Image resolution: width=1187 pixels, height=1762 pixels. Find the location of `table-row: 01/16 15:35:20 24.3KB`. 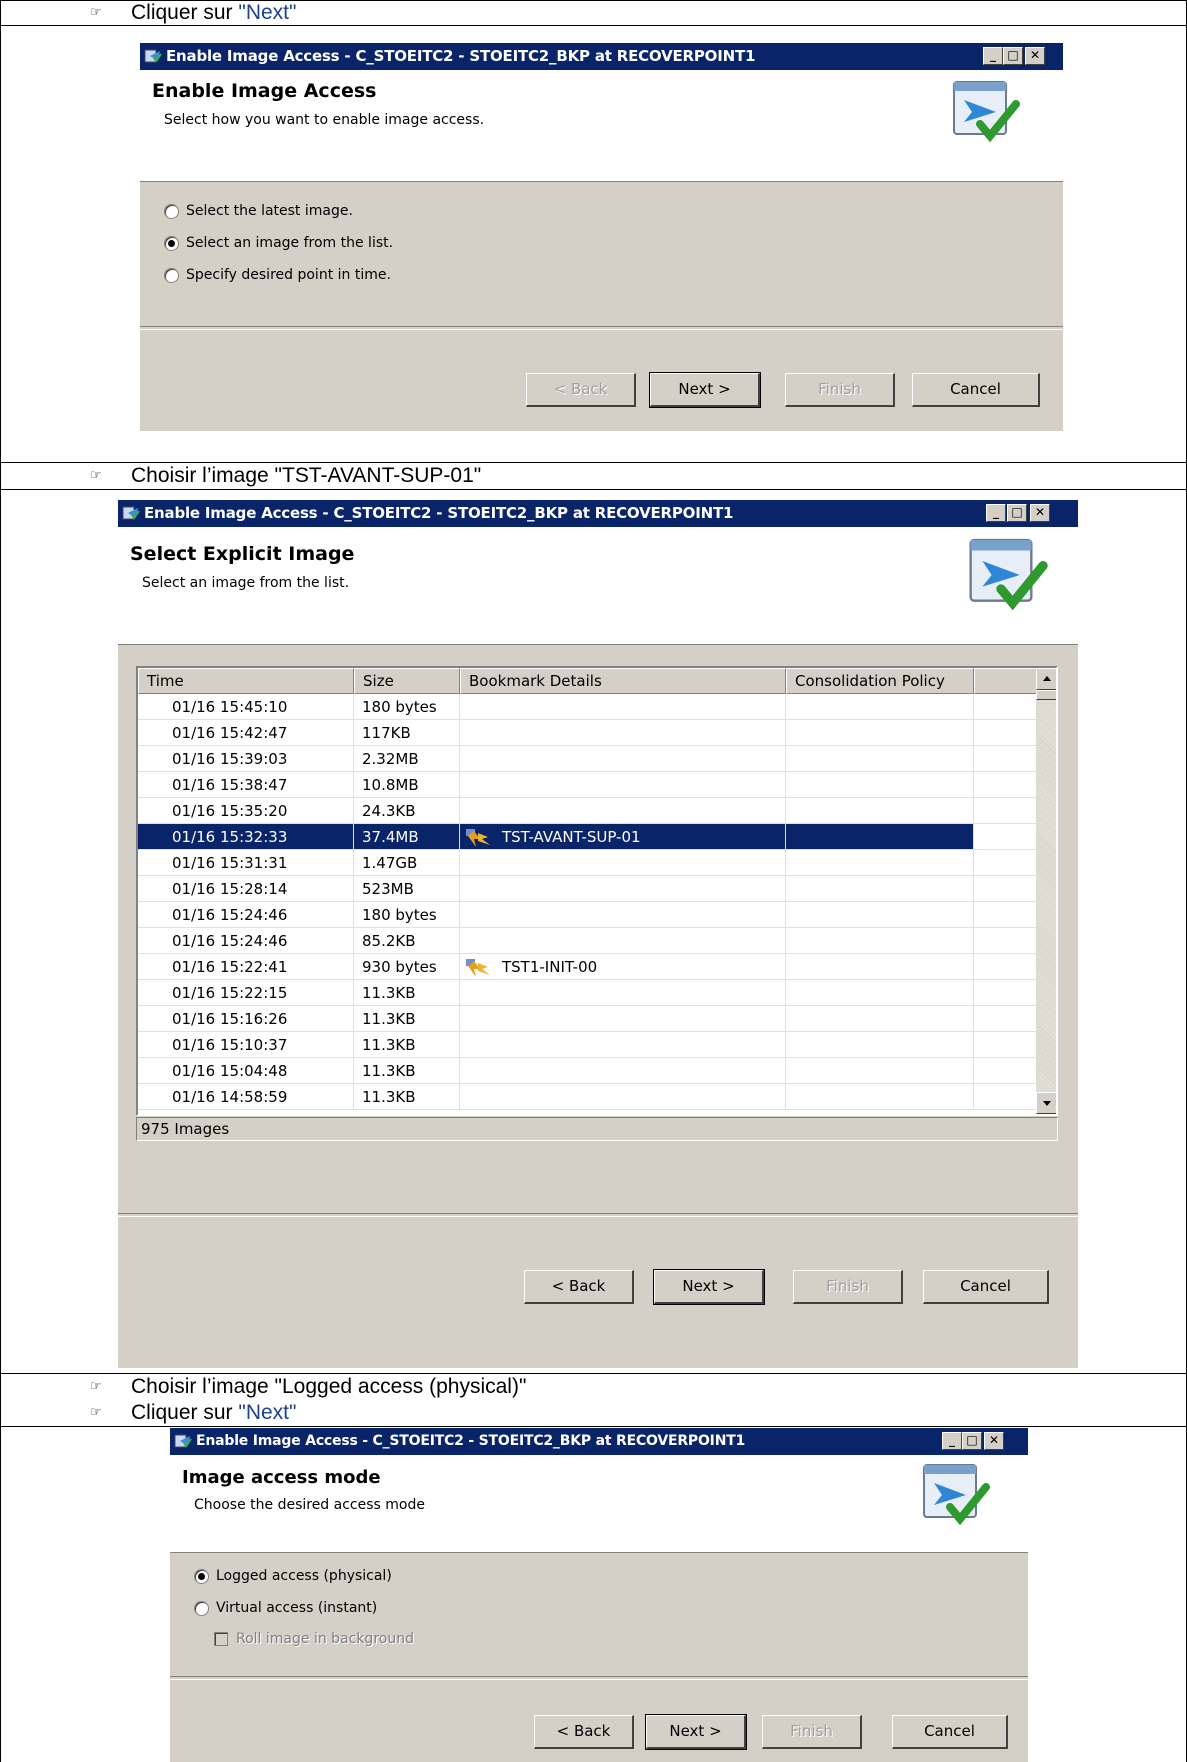

table-row: 01/16 15:35:20 24.3KB is located at coordinates (588, 811).